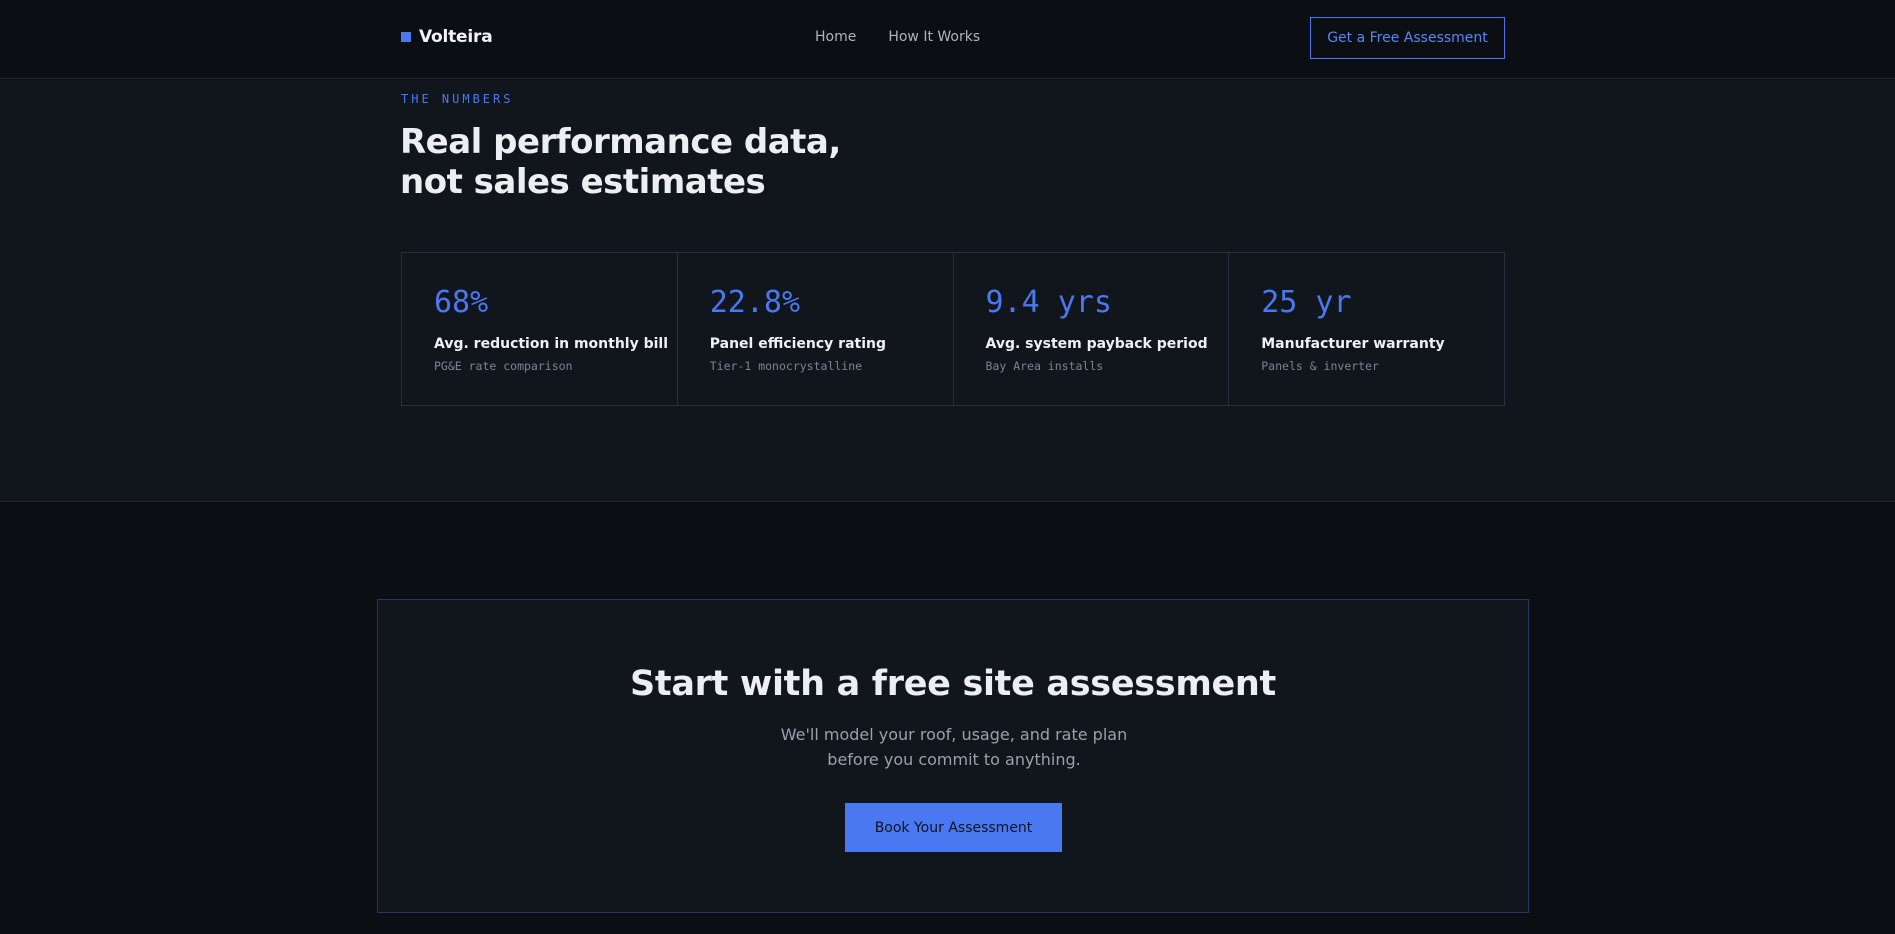 Image resolution: width=1895 pixels, height=934 pixels. I want to click on stat-sublabel: Bay Area installs, so click(1044, 366).